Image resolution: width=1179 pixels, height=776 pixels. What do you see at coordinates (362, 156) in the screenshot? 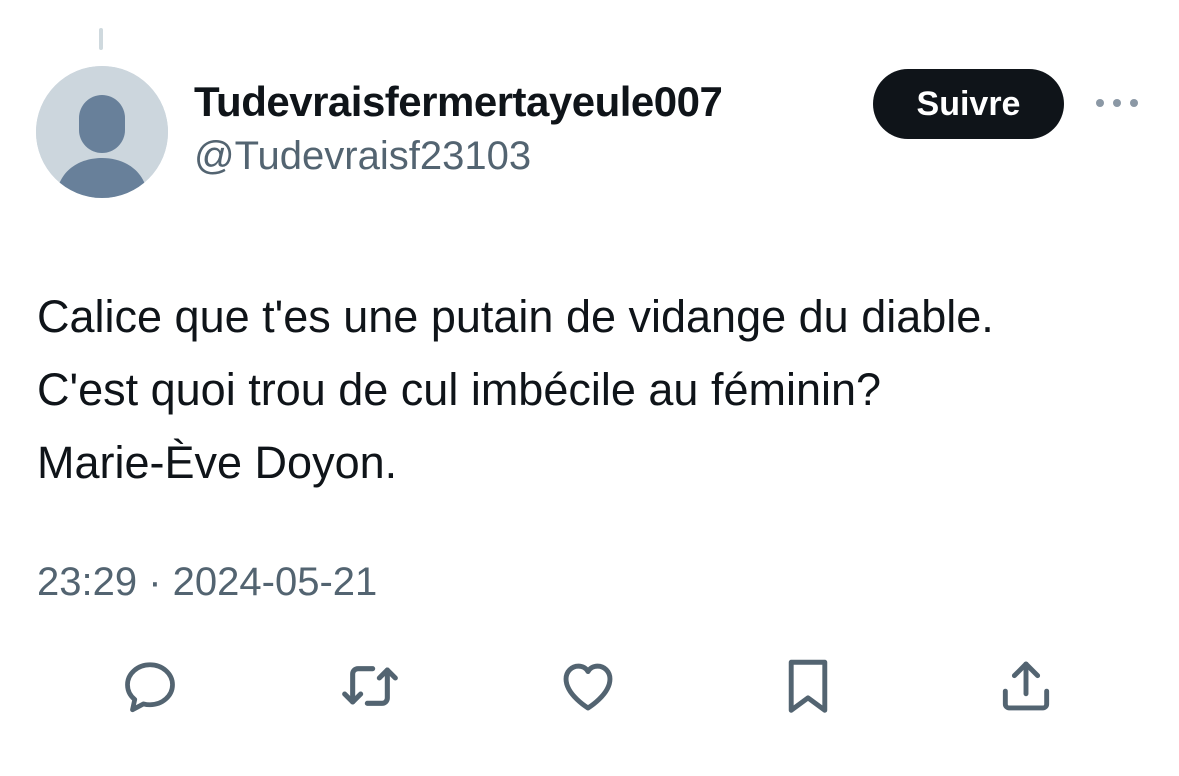
I see `author-handle: @Tudevraisf23103` at bounding box center [362, 156].